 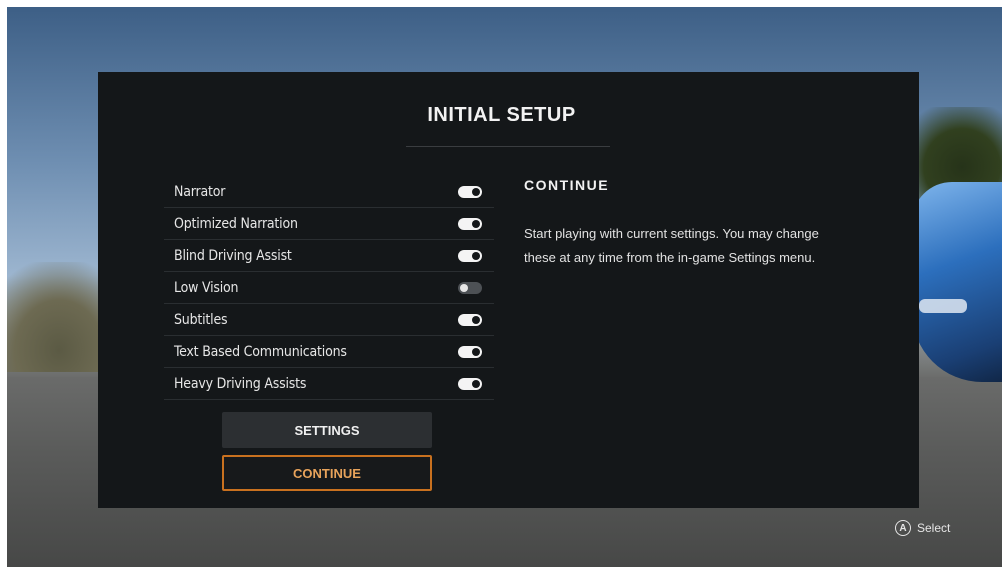 What do you see at coordinates (240, 383) in the screenshot?
I see `setting-label: Heavy Driving Assists` at bounding box center [240, 383].